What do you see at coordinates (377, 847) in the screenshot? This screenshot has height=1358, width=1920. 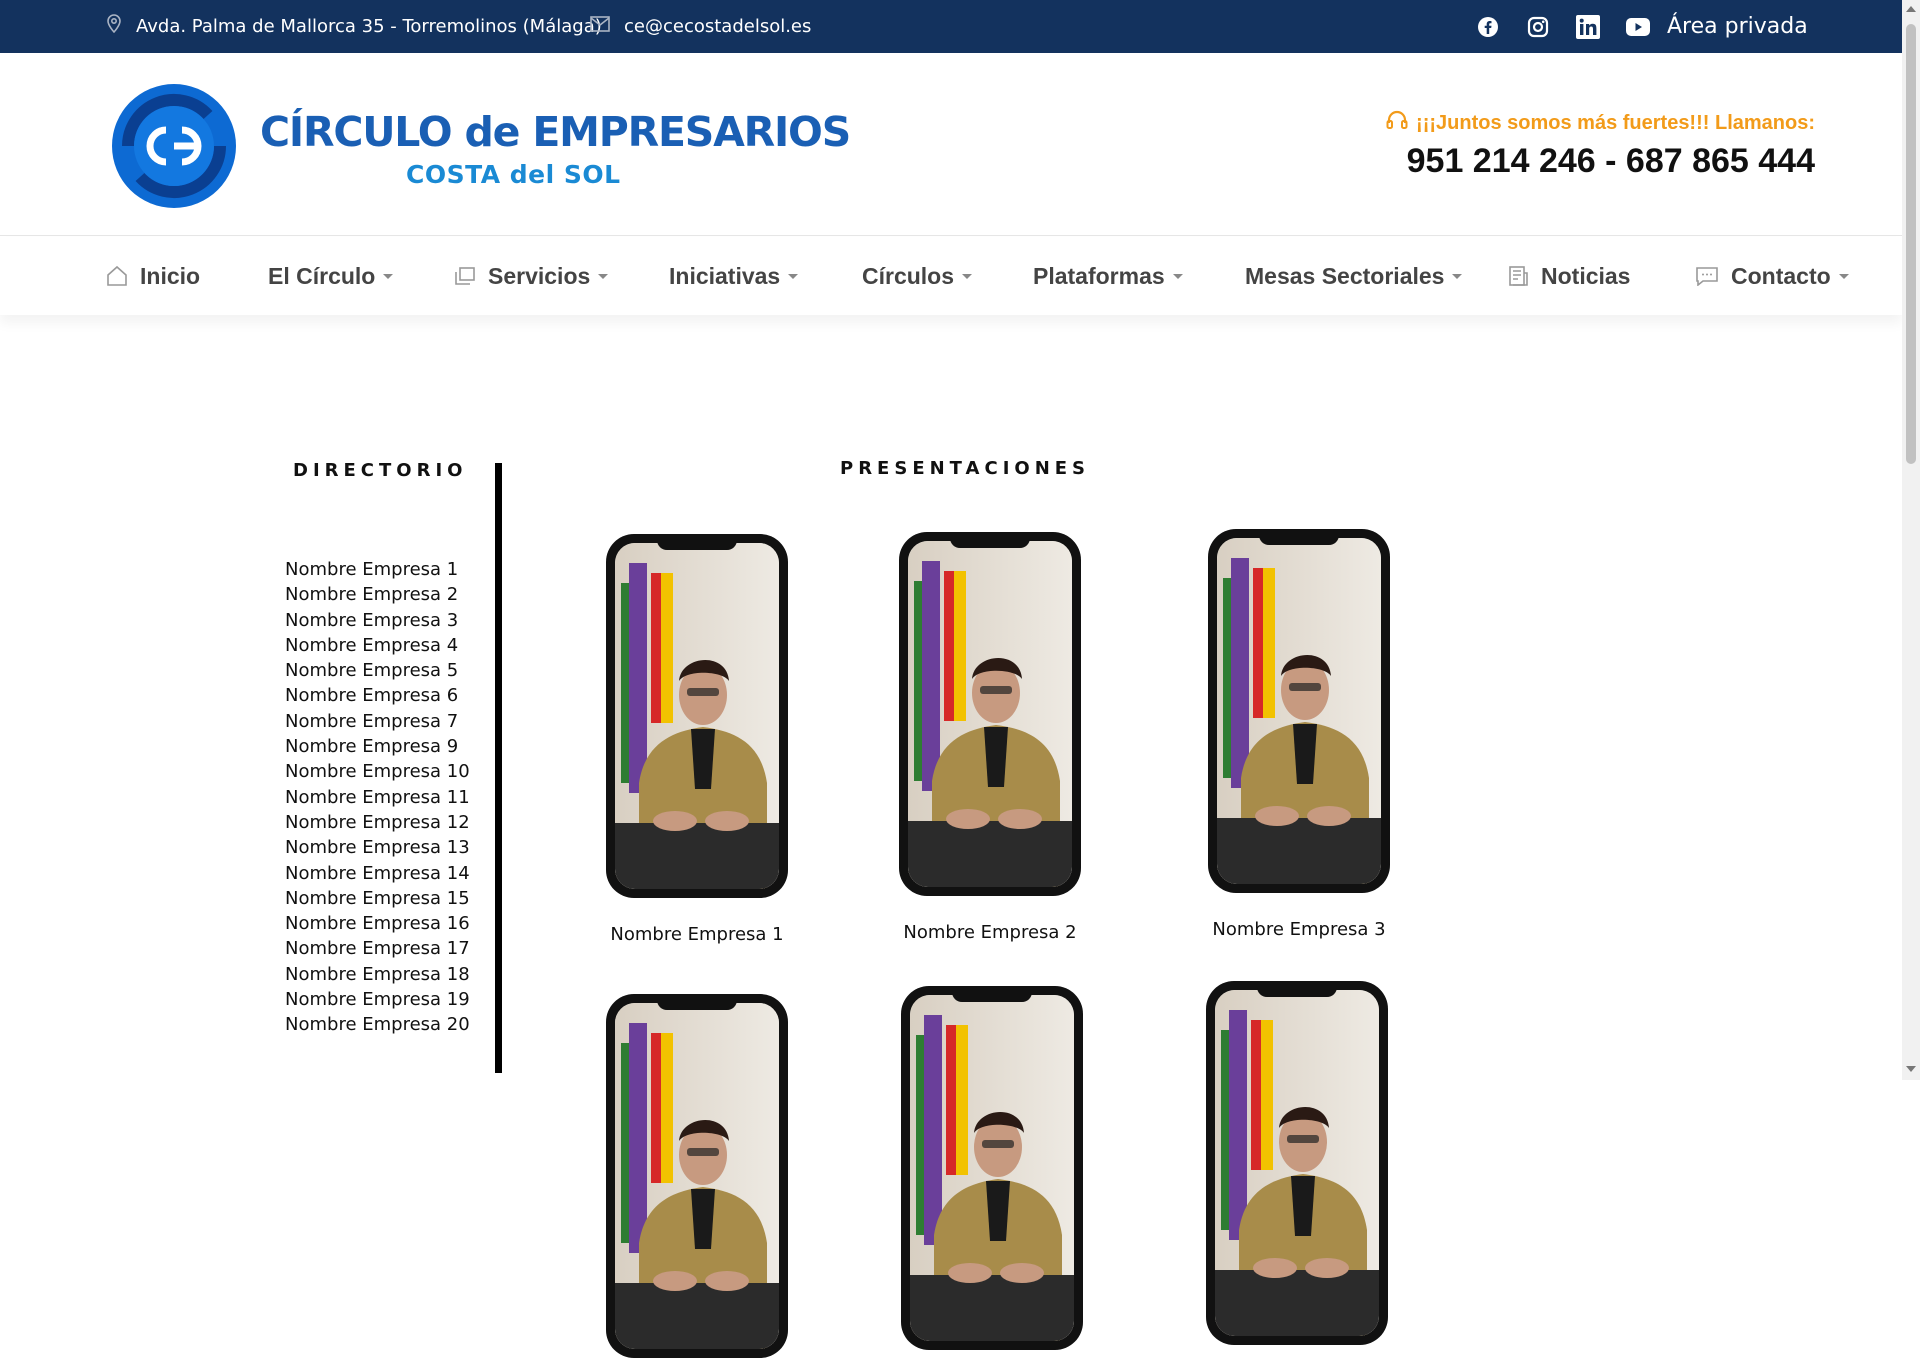 I see `directory-item: Nombre Empresa 13` at bounding box center [377, 847].